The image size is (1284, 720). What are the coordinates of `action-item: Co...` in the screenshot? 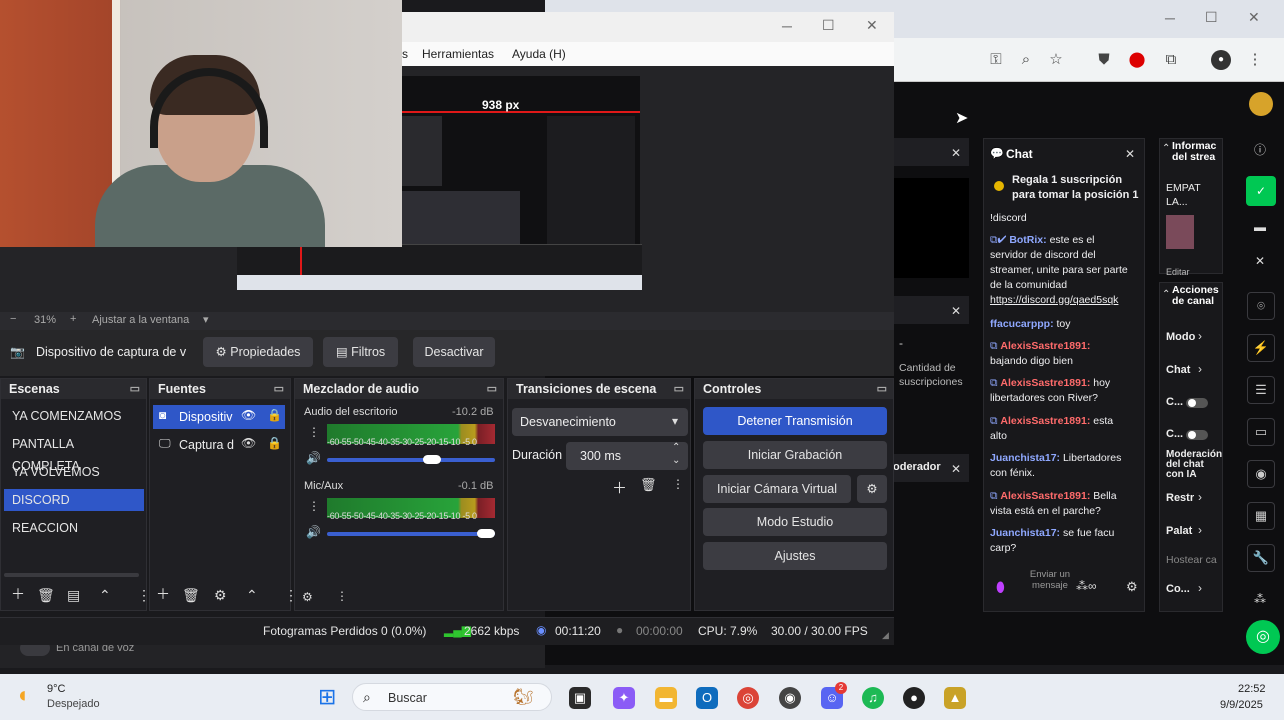 It's located at (1178, 589).